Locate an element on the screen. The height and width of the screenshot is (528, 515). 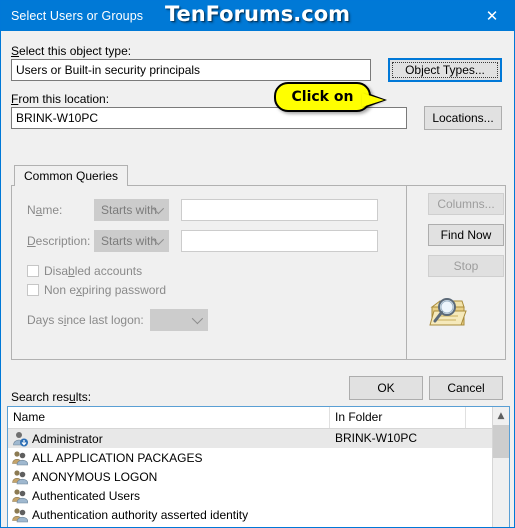
stop-button-label: Stop is located at coordinates (466, 266).